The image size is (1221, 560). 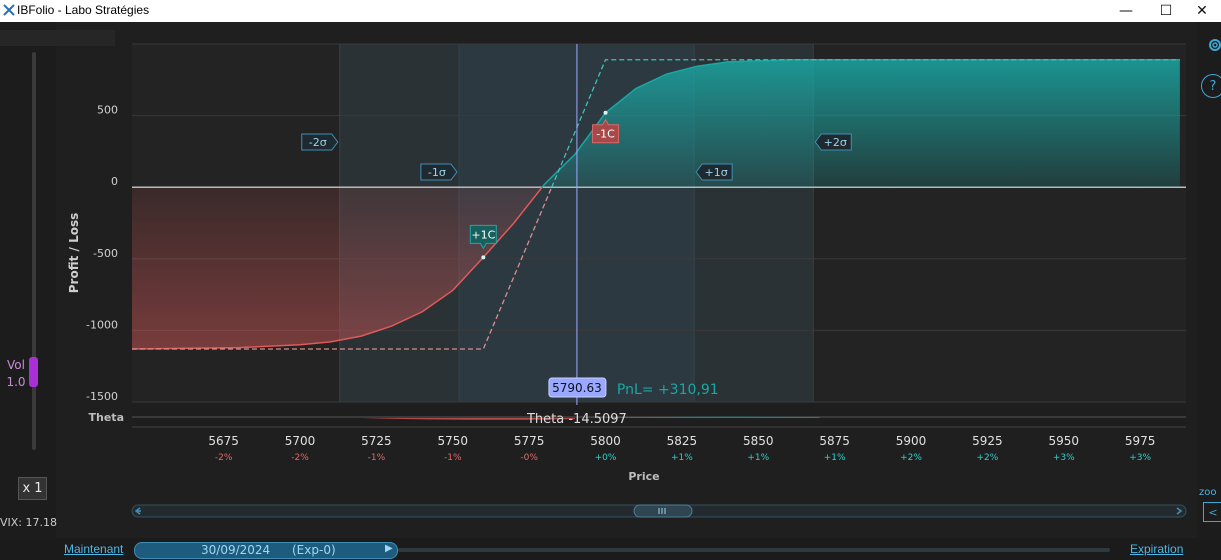 What do you see at coordinates (32, 488) in the screenshot?
I see `multiplier-button: x 1` at bounding box center [32, 488].